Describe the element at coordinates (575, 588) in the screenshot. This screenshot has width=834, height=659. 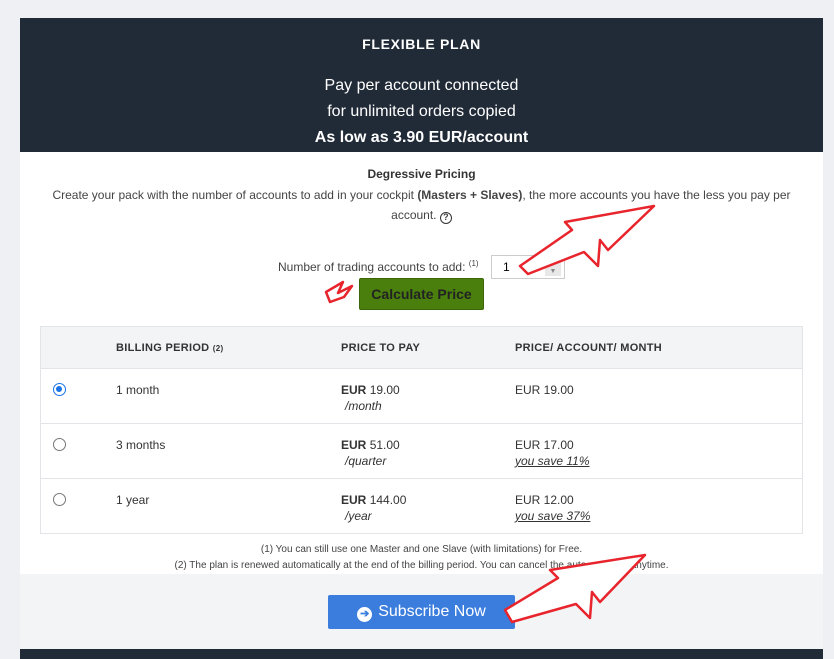
I see `annotation-arrow-subscribe` at that location.